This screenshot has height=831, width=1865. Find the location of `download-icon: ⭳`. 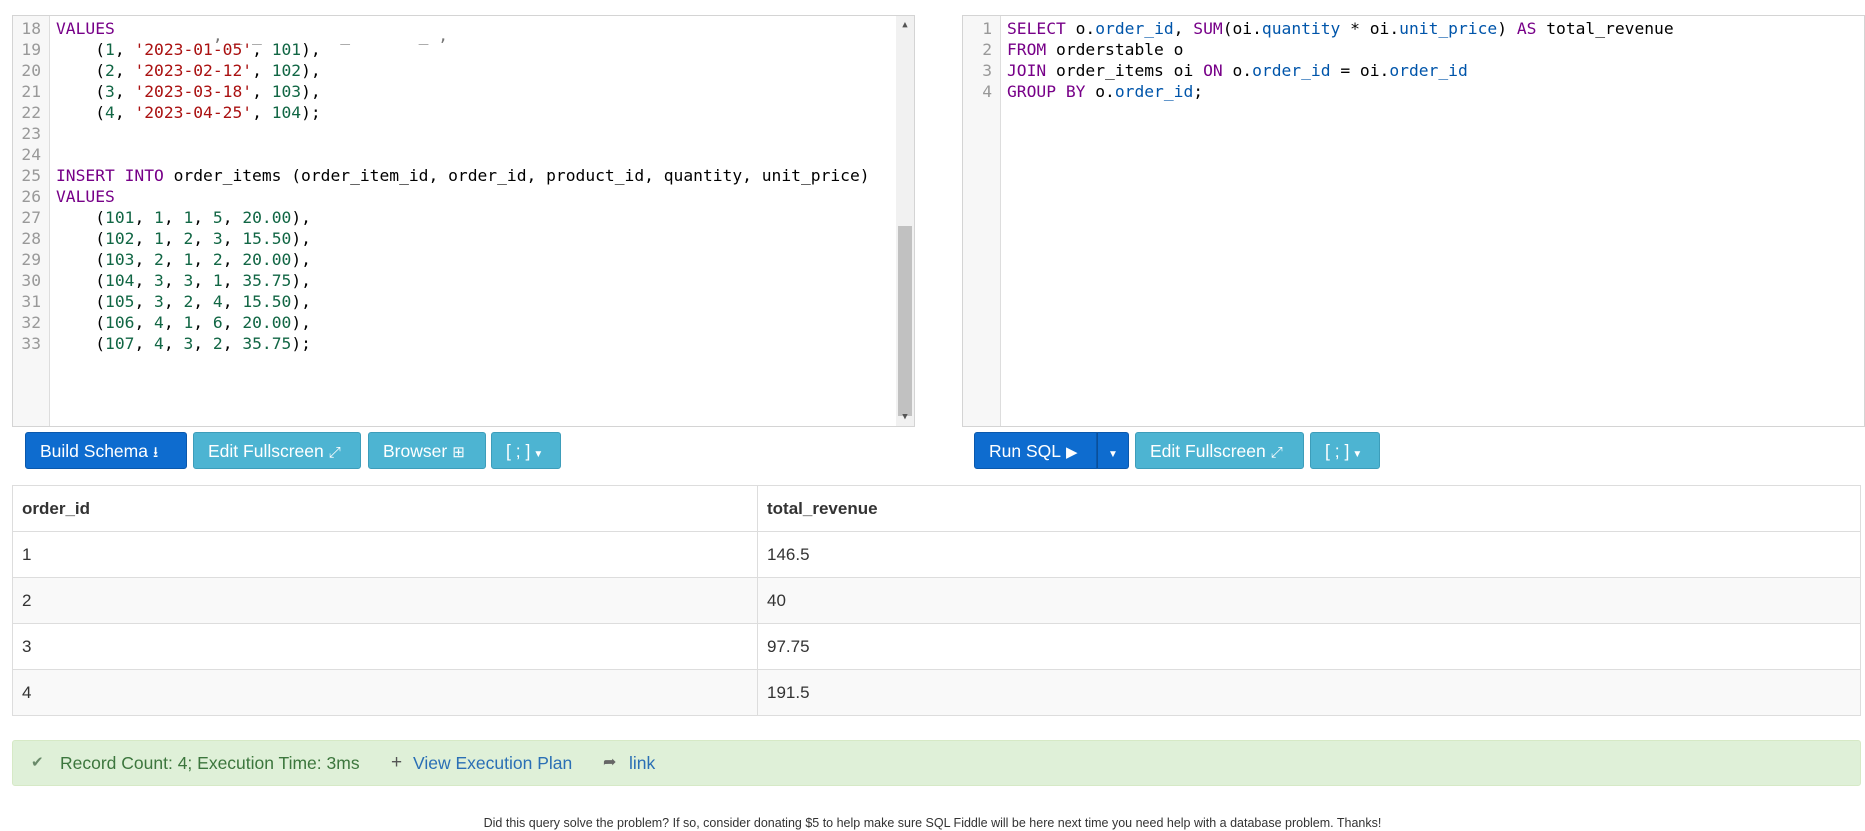

download-icon: ⭳ is located at coordinates (155, 452).